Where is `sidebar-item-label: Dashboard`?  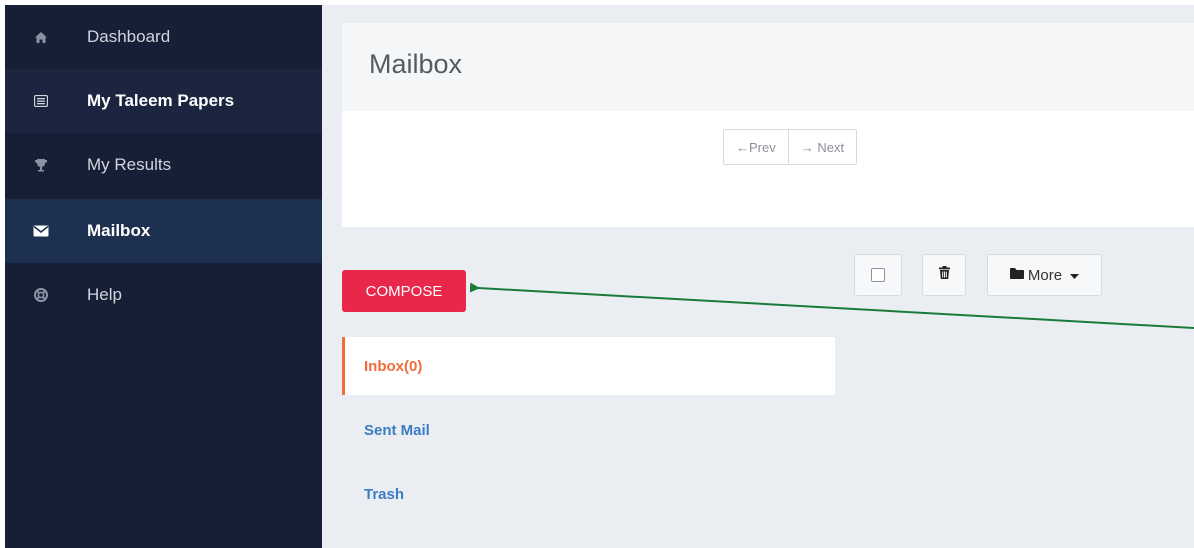
sidebar-item-label: Dashboard is located at coordinates (129, 36).